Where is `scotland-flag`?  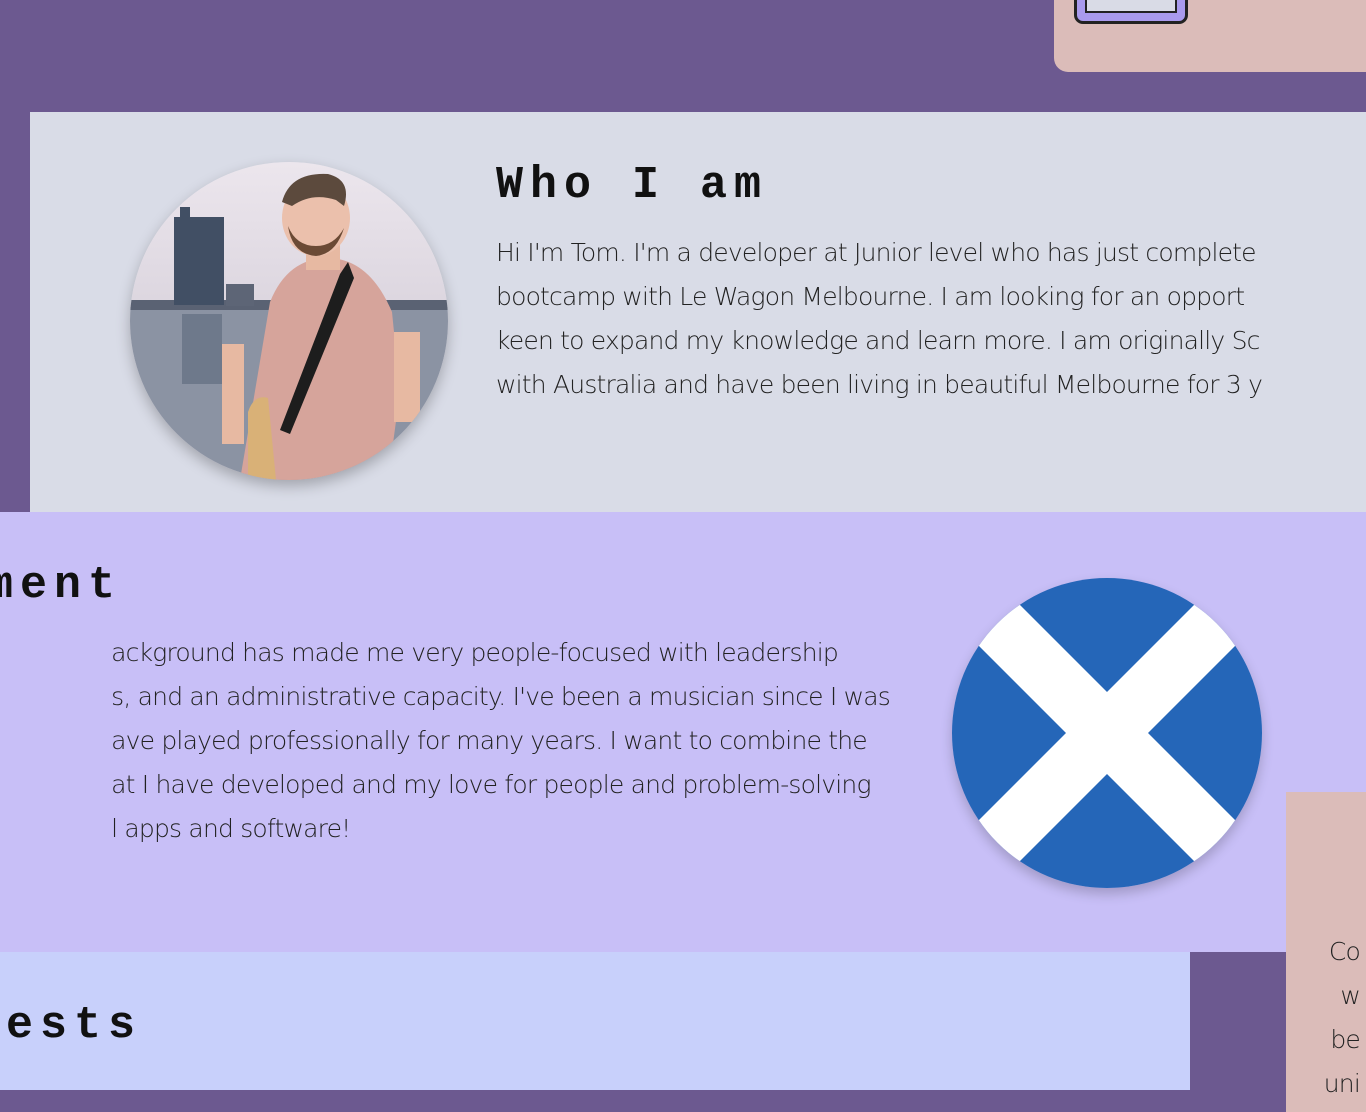 scotland-flag is located at coordinates (1107, 733).